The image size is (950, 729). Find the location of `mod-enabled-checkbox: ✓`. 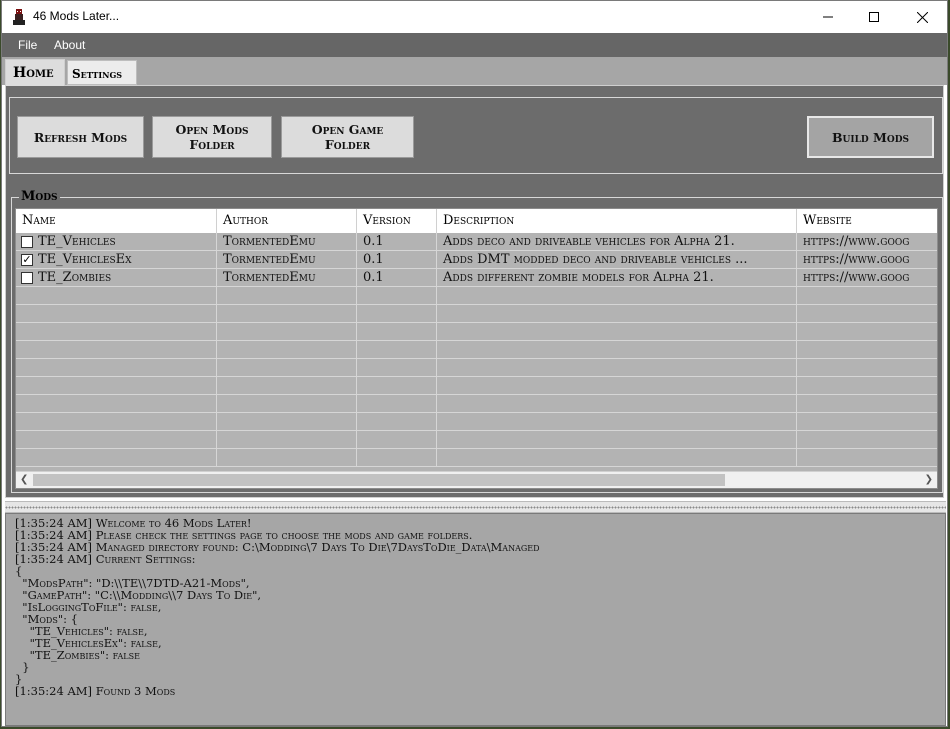

mod-enabled-checkbox: ✓ is located at coordinates (27, 260).